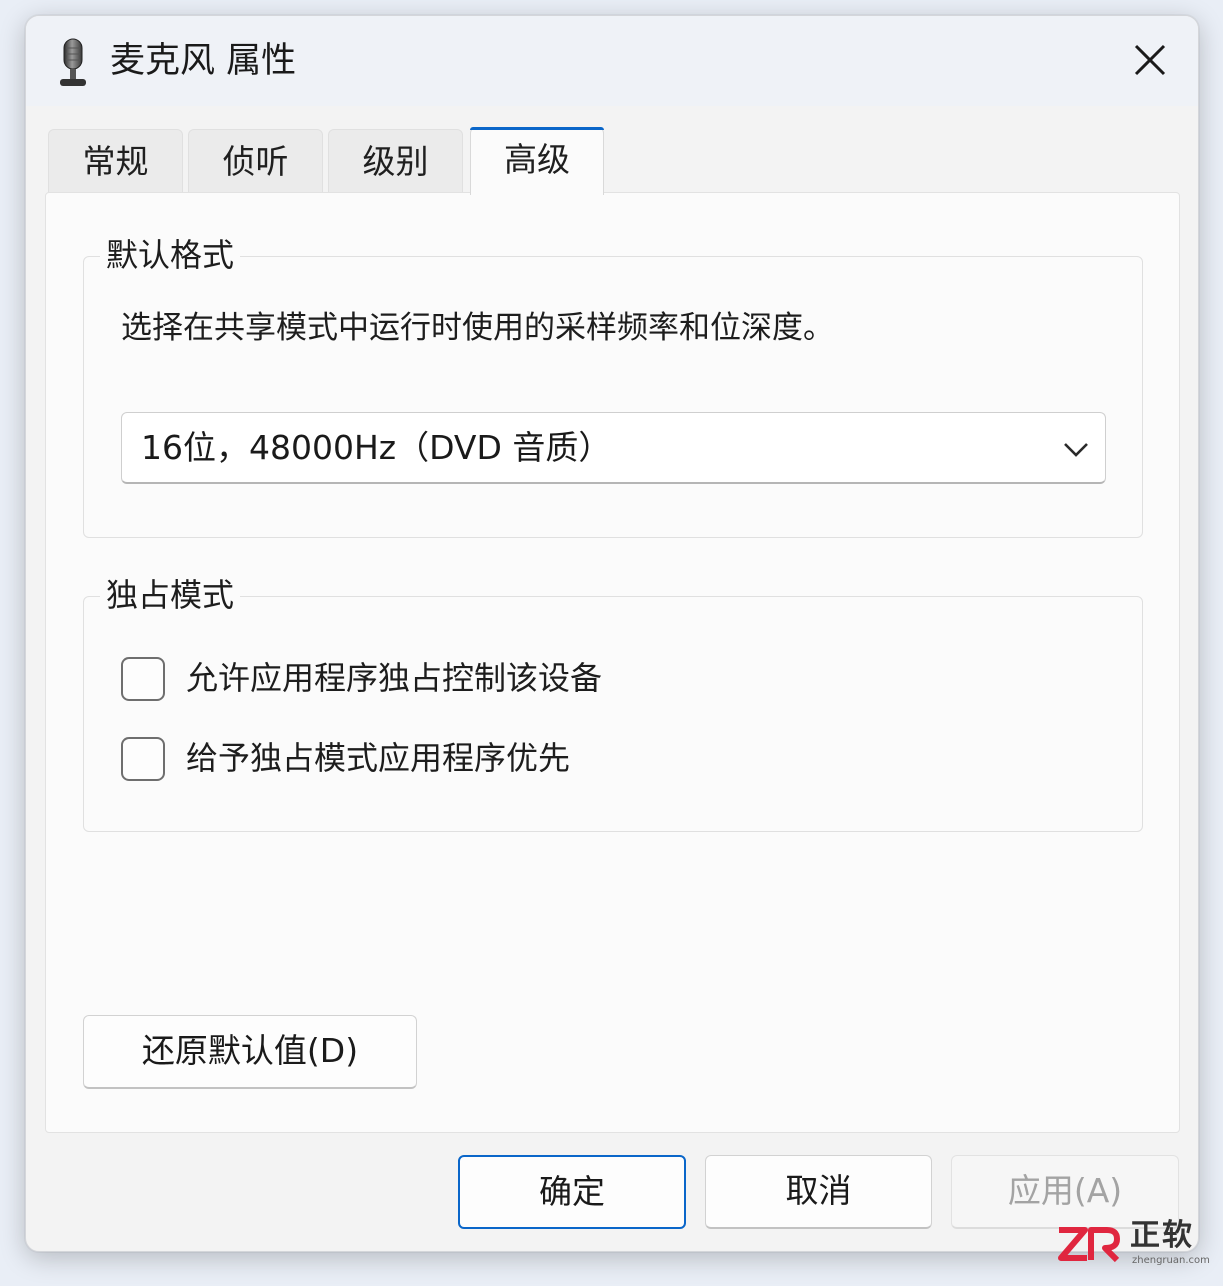 The width and height of the screenshot is (1223, 1286). Describe the element at coordinates (143, 679) in the screenshot. I see `allow-exclusive-control-checkbox` at that location.